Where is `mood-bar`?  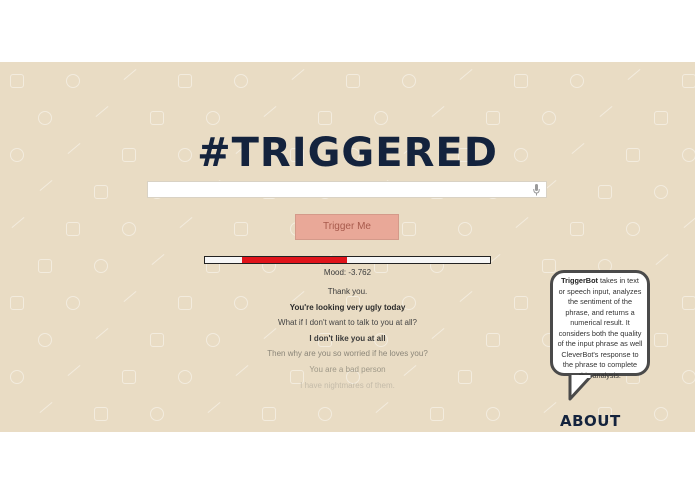 mood-bar is located at coordinates (347, 260).